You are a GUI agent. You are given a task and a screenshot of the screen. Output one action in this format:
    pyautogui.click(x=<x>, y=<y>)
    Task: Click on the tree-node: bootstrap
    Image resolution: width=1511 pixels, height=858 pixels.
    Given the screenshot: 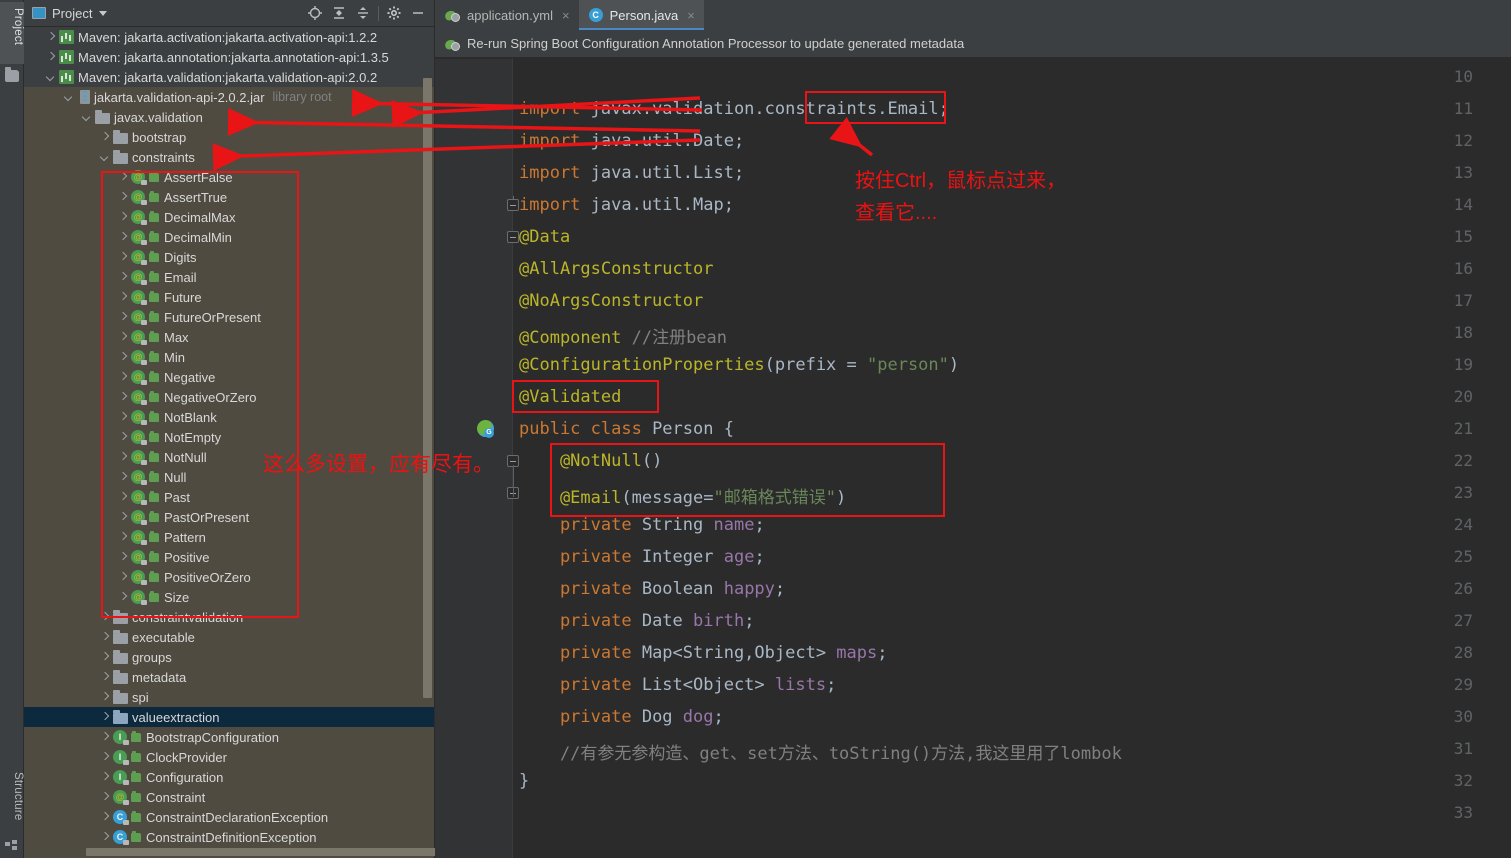 What is the action you would take?
    pyautogui.click(x=229, y=137)
    